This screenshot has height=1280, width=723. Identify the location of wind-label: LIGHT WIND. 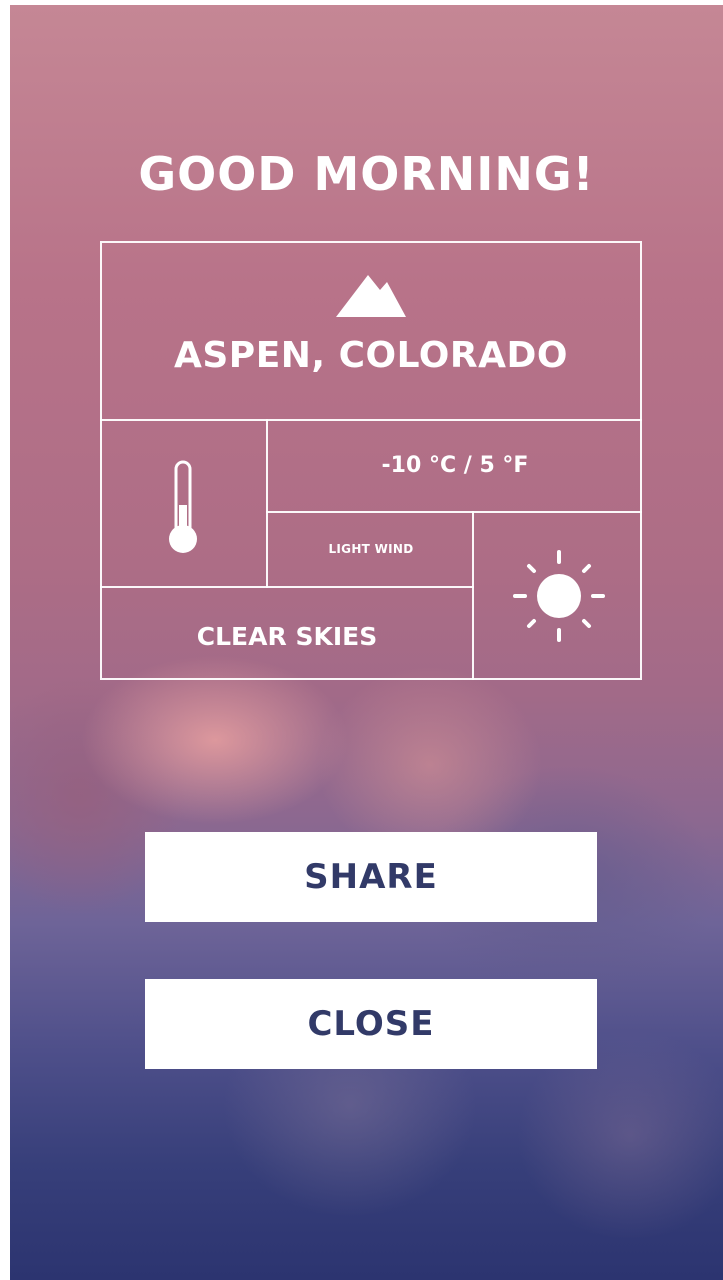
(371, 549).